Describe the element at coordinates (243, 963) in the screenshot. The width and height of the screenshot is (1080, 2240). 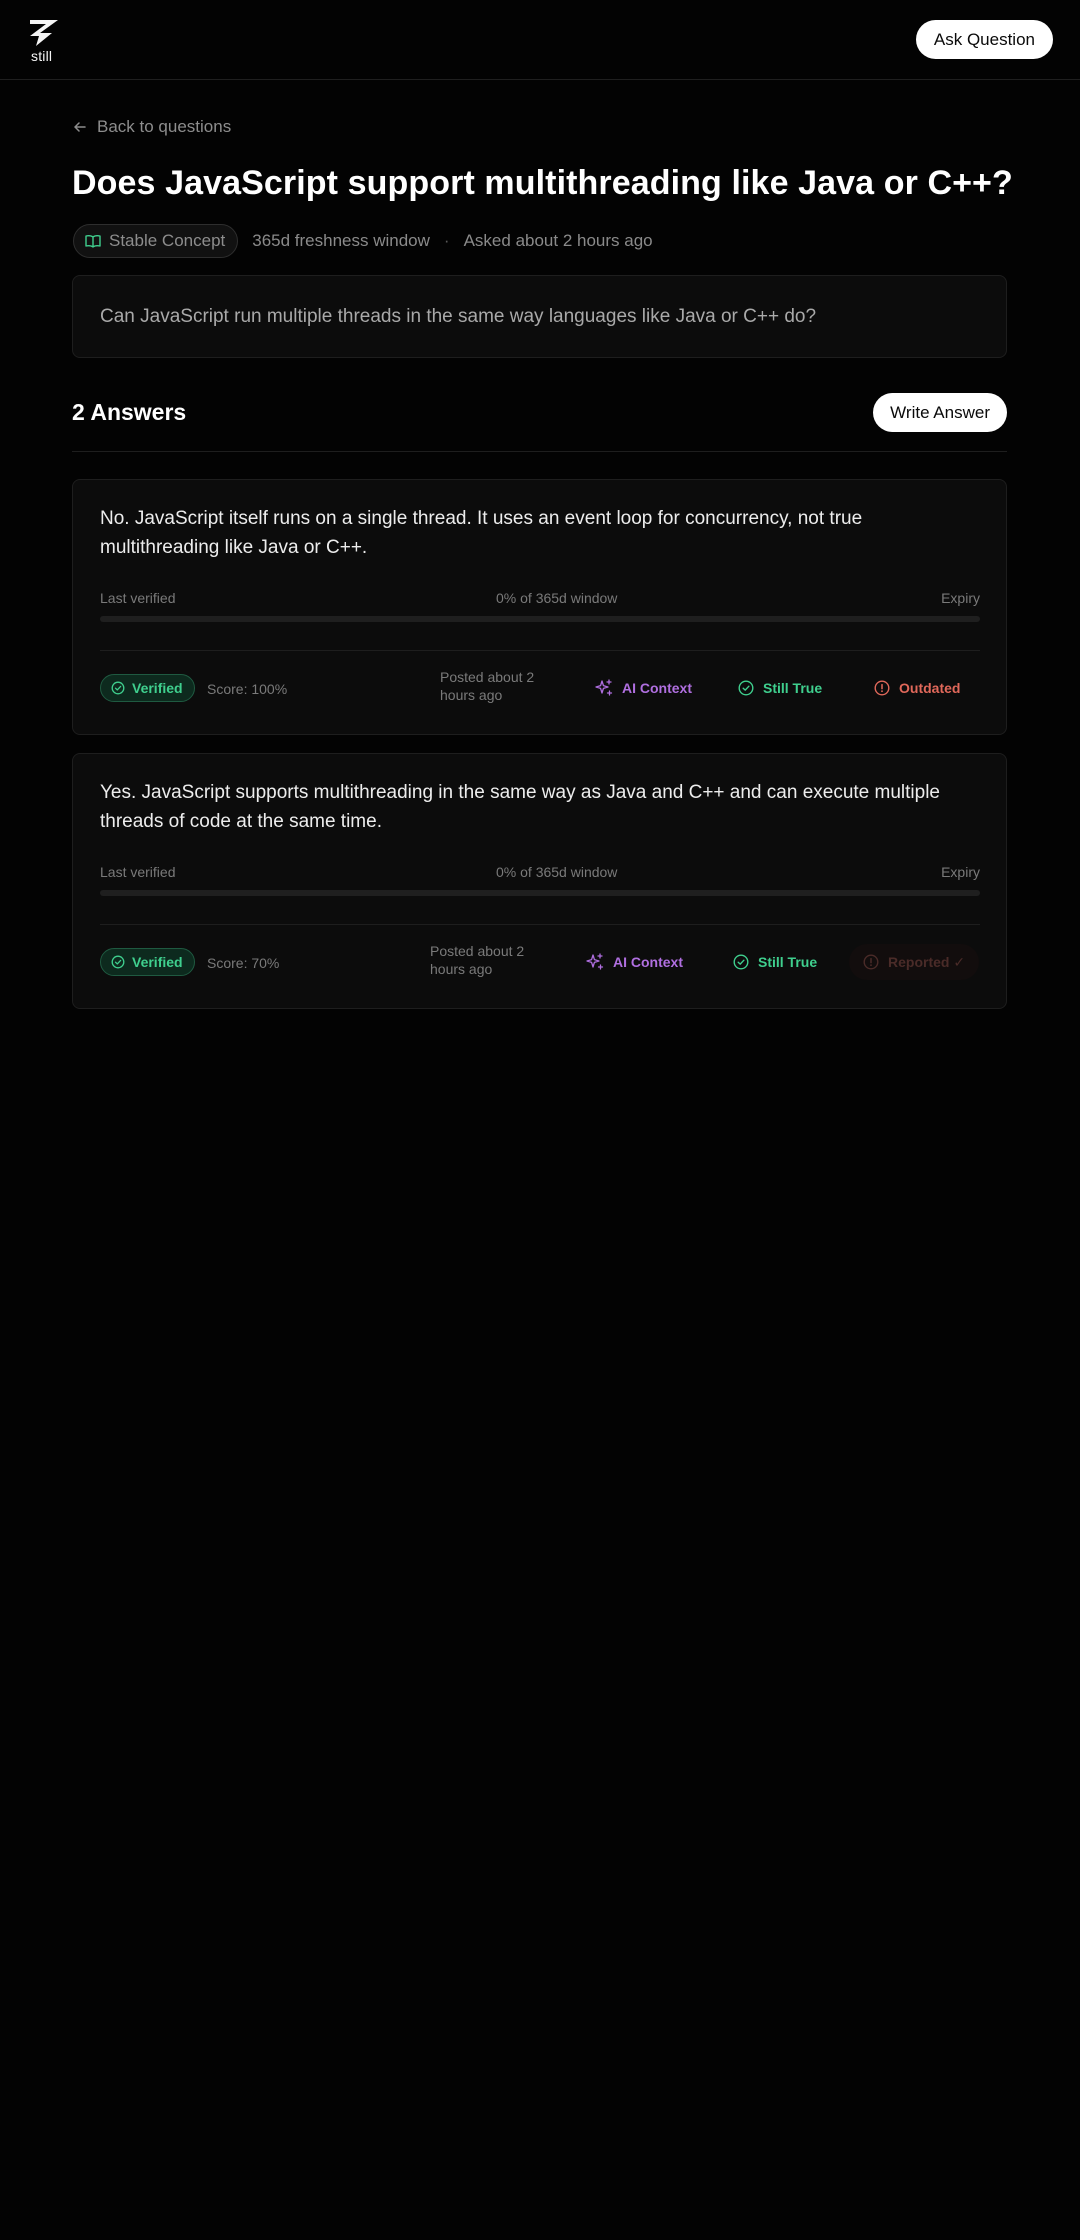
I see `answer-score: Score: 70%` at that location.